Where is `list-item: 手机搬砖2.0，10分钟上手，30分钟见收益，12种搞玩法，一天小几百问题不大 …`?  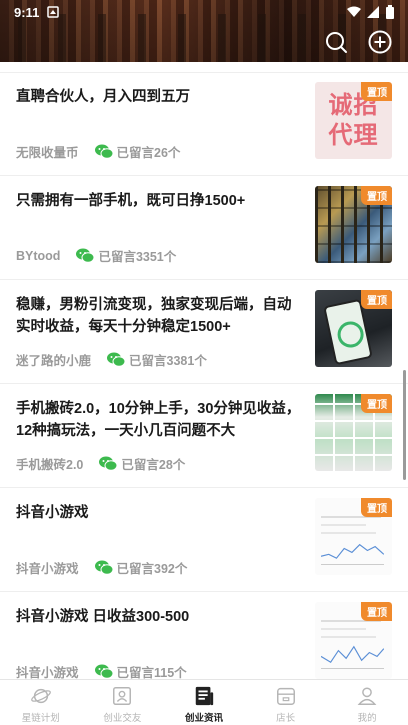 list-item: 手机搬砖2.0，10分钟上手，30分钟见收益，12种搞玩法，一天小几百问题不大 … is located at coordinates (204, 436).